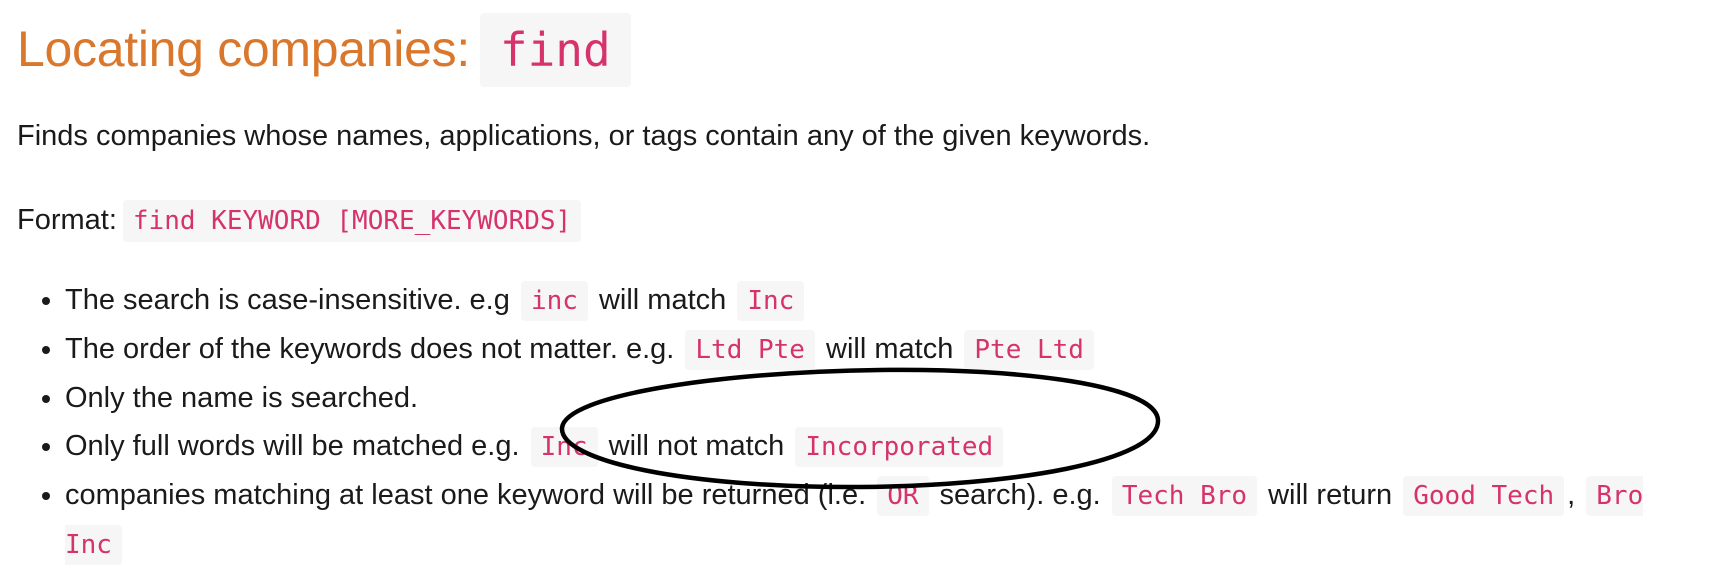  I want to click on format-line: Format: find KEYWORD [MORE_KEYWORDS], so click(299, 220).